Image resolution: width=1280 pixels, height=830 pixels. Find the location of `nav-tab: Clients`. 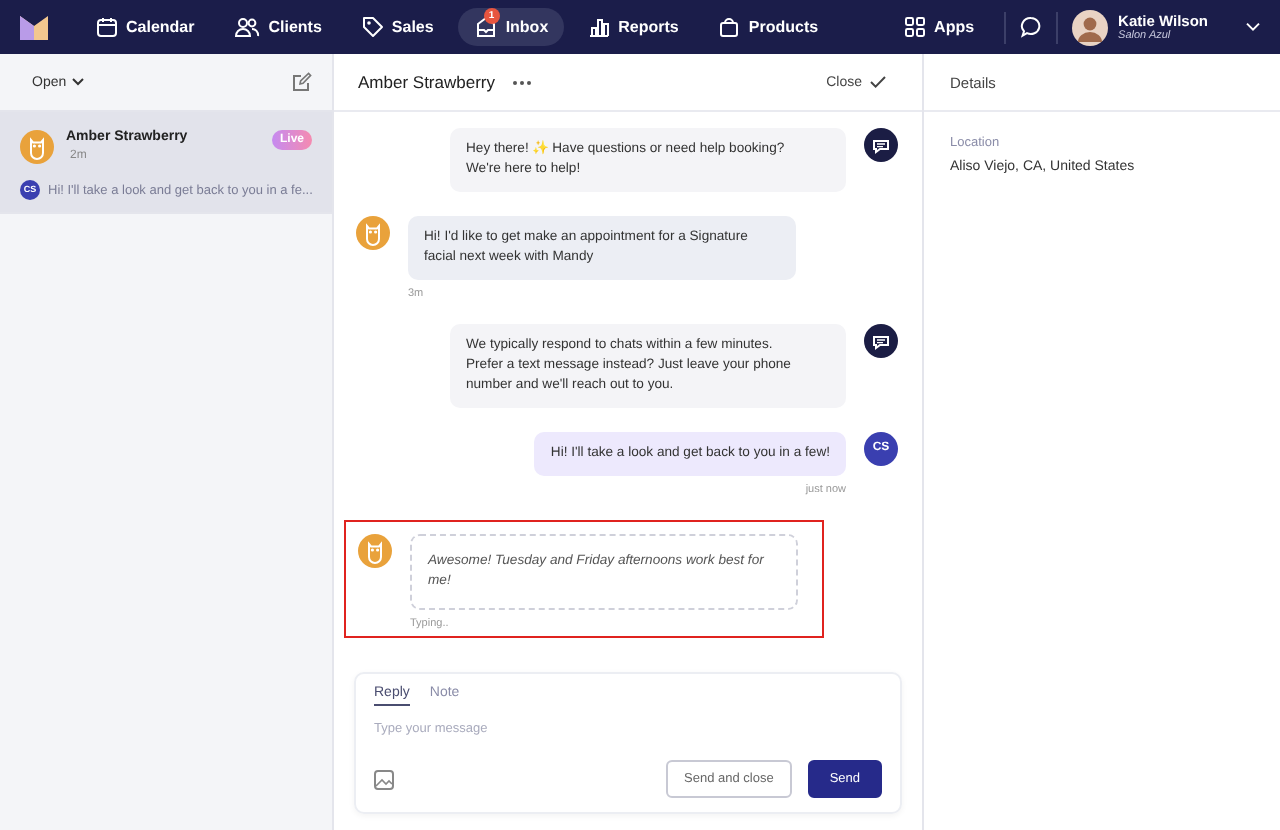

nav-tab: Clients is located at coordinates (278, 27).